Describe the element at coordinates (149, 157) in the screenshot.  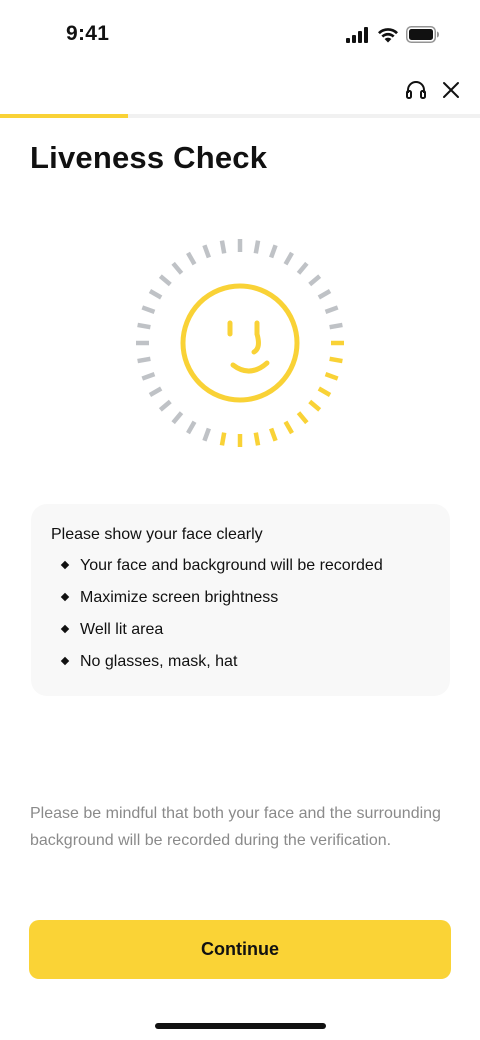
I see `page-title: Liveness Check` at that location.